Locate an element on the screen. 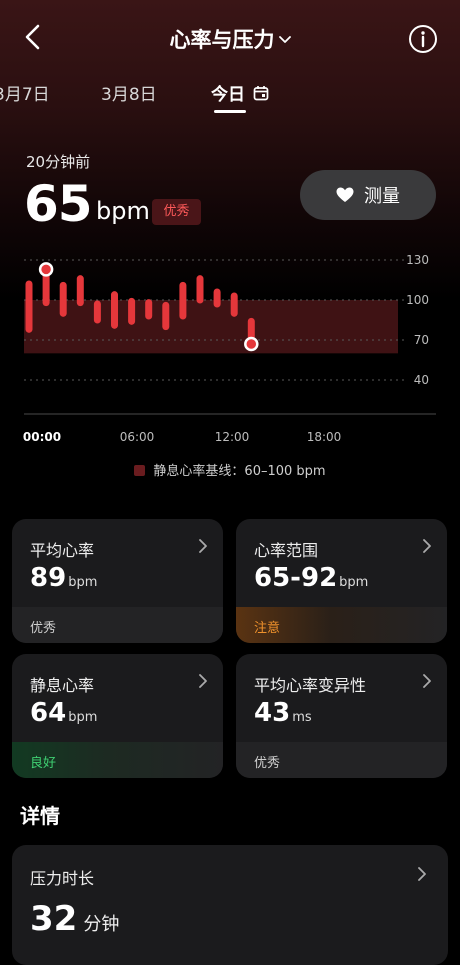 This screenshot has height=965, width=460. stress-duration-value: 32 分钟 is located at coordinates (74, 919).